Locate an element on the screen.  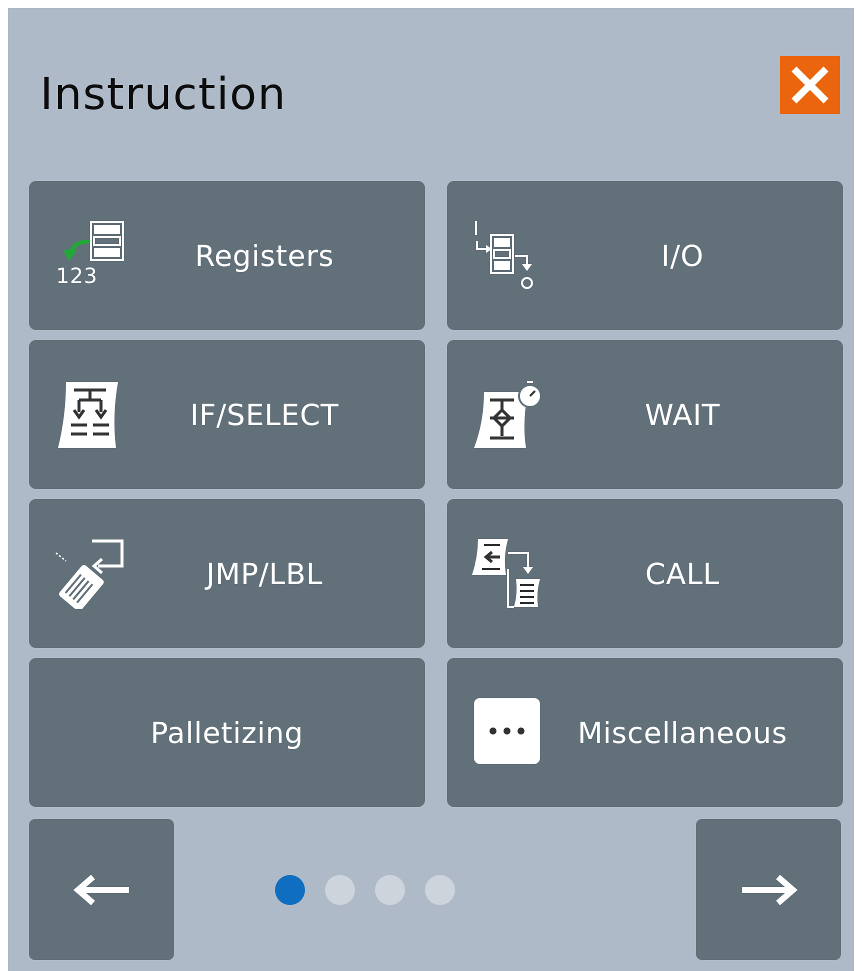
left-arrow-icon is located at coordinates (101, 890).